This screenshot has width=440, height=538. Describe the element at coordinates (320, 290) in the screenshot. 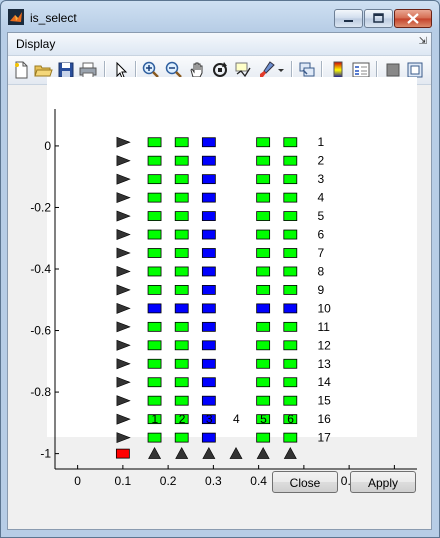

I see `row-label: 9` at that location.